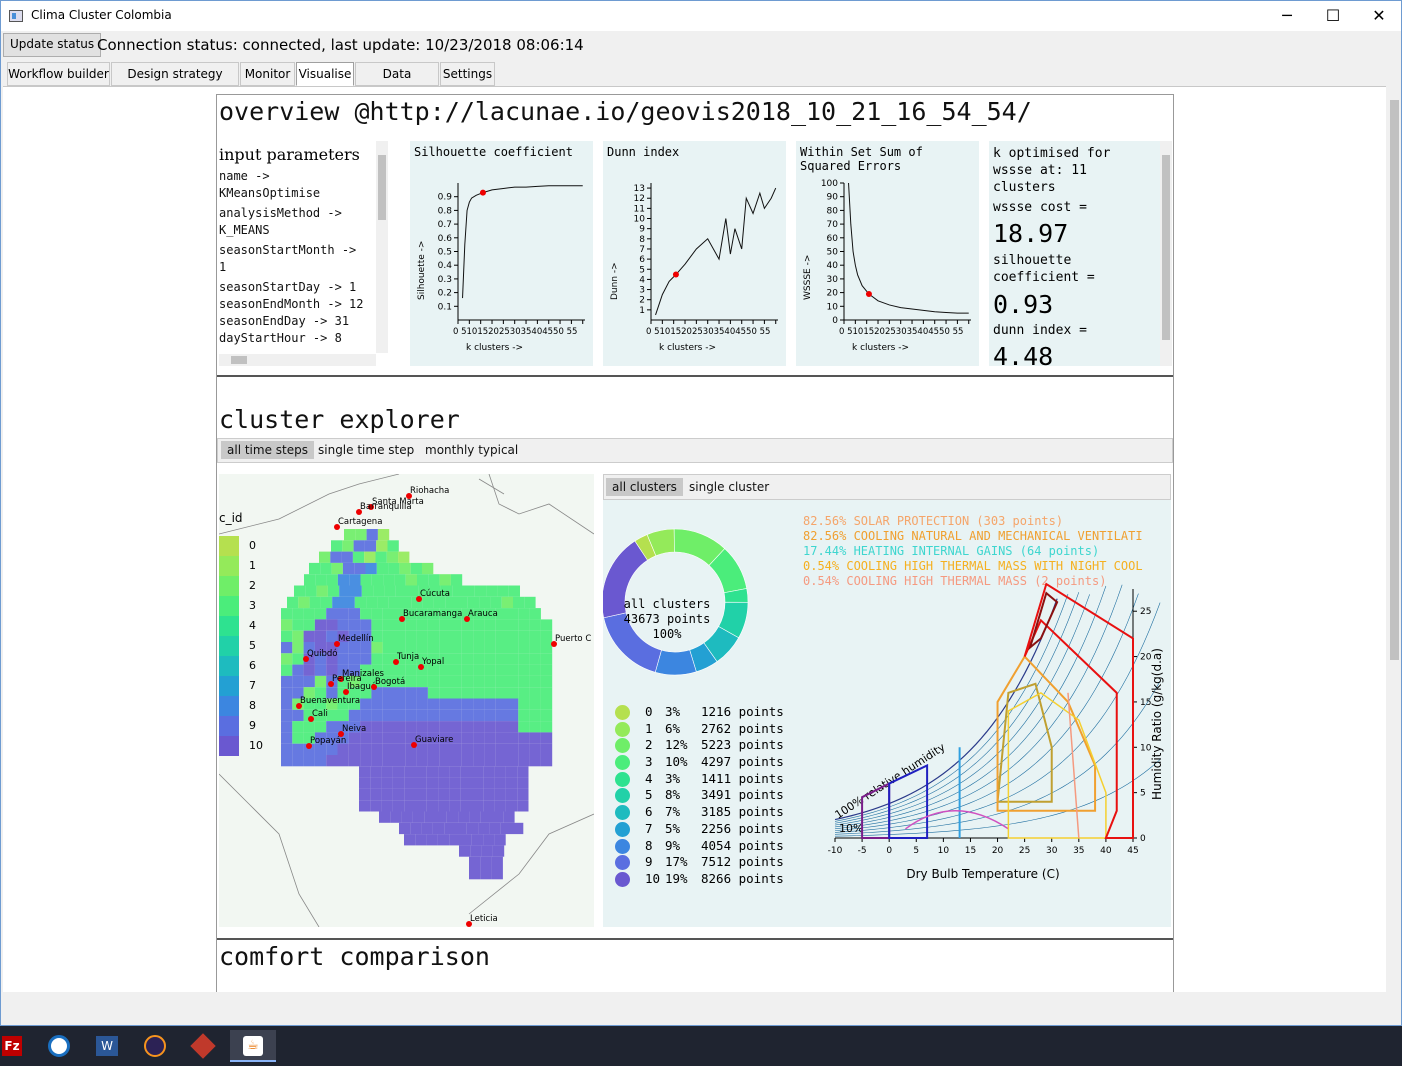 The height and width of the screenshot is (1066, 1402). What do you see at coordinates (716, 251) in the screenshot?
I see `data-line` at bounding box center [716, 251].